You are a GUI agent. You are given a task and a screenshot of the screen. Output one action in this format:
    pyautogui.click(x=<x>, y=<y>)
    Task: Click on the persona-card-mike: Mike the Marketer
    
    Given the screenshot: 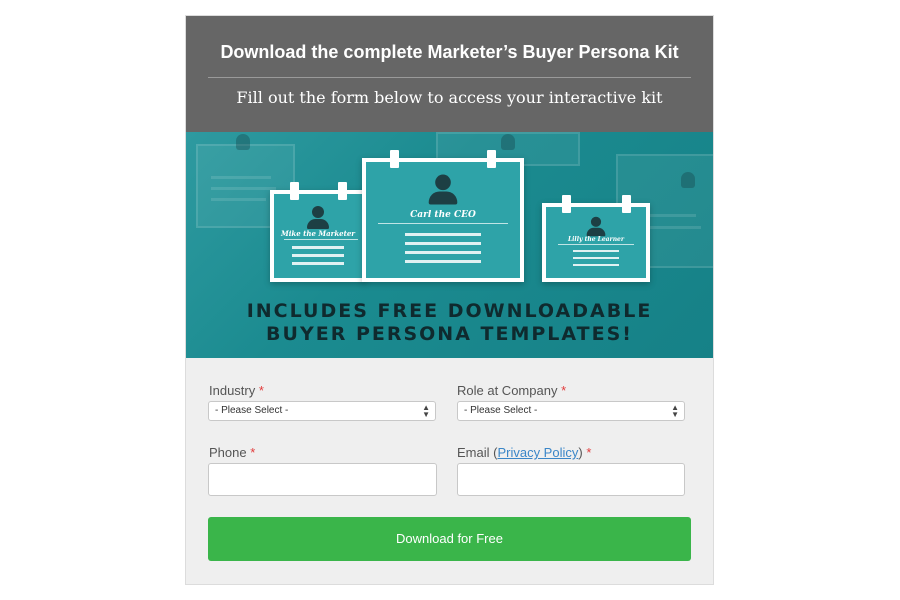 What is the action you would take?
    pyautogui.click(x=318, y=232)
    